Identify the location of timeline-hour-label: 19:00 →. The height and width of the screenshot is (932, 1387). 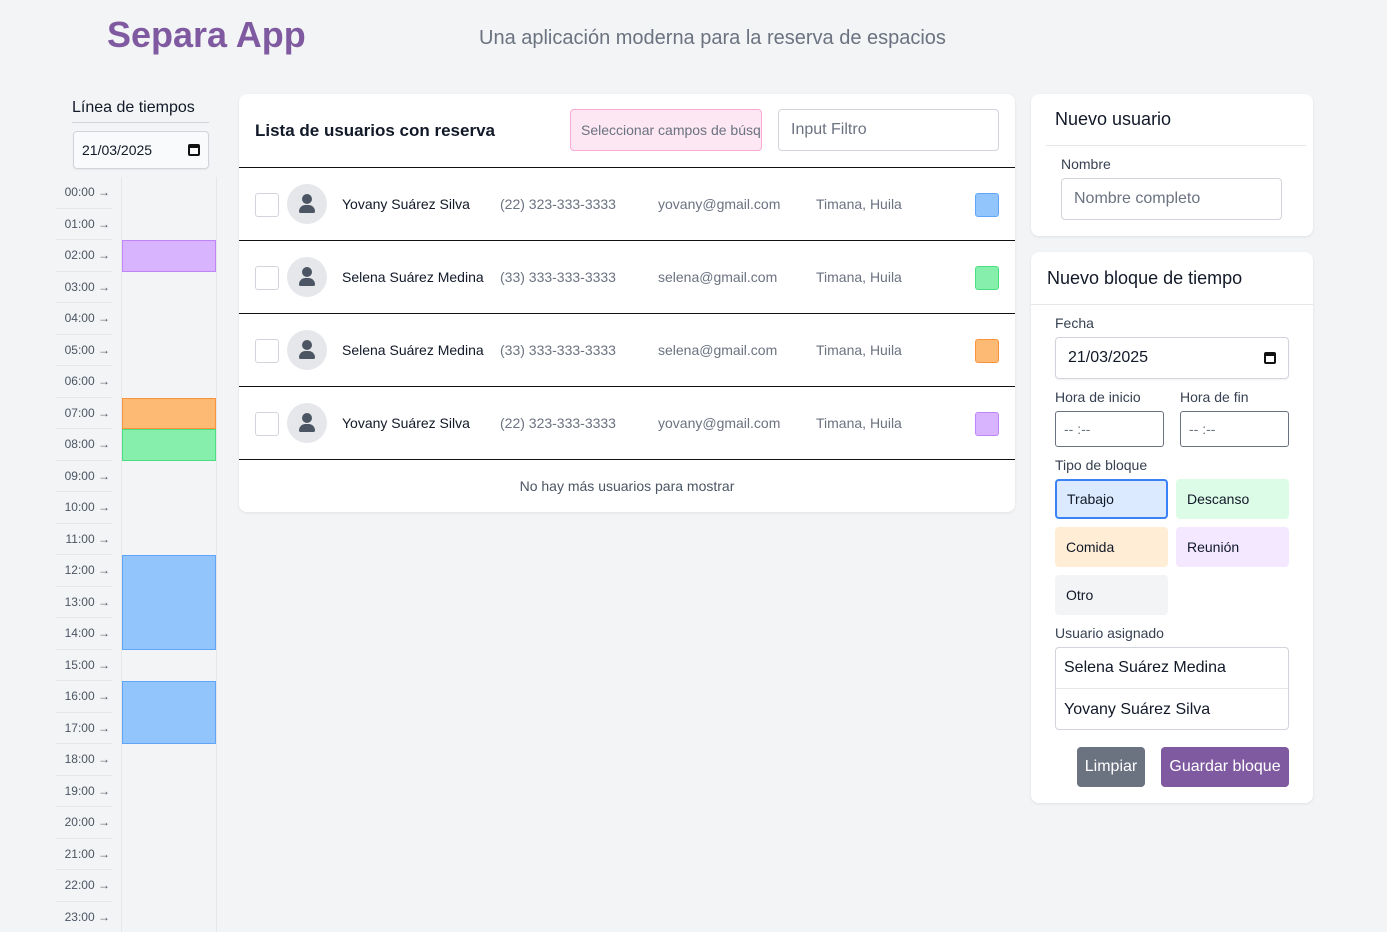
(84, 791).